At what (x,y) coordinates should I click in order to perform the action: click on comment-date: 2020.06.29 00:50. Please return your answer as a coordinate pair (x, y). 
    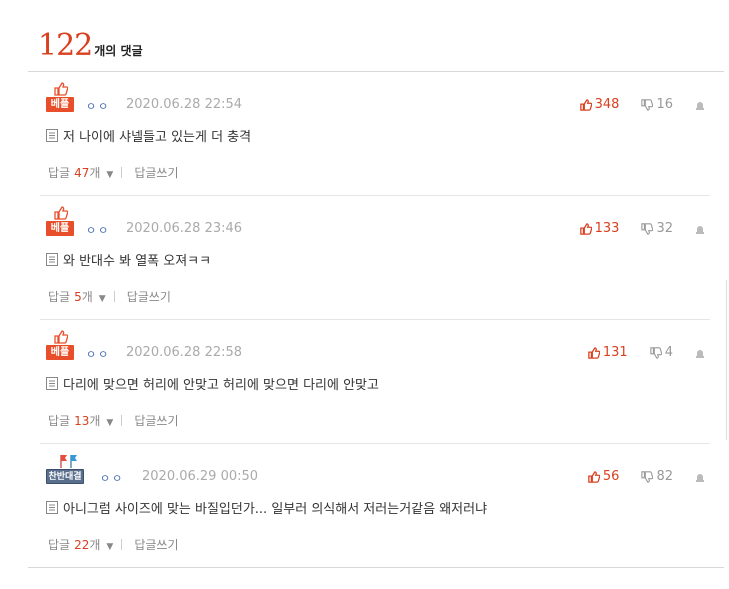
    Looking at the image, I should click on (200, 476).